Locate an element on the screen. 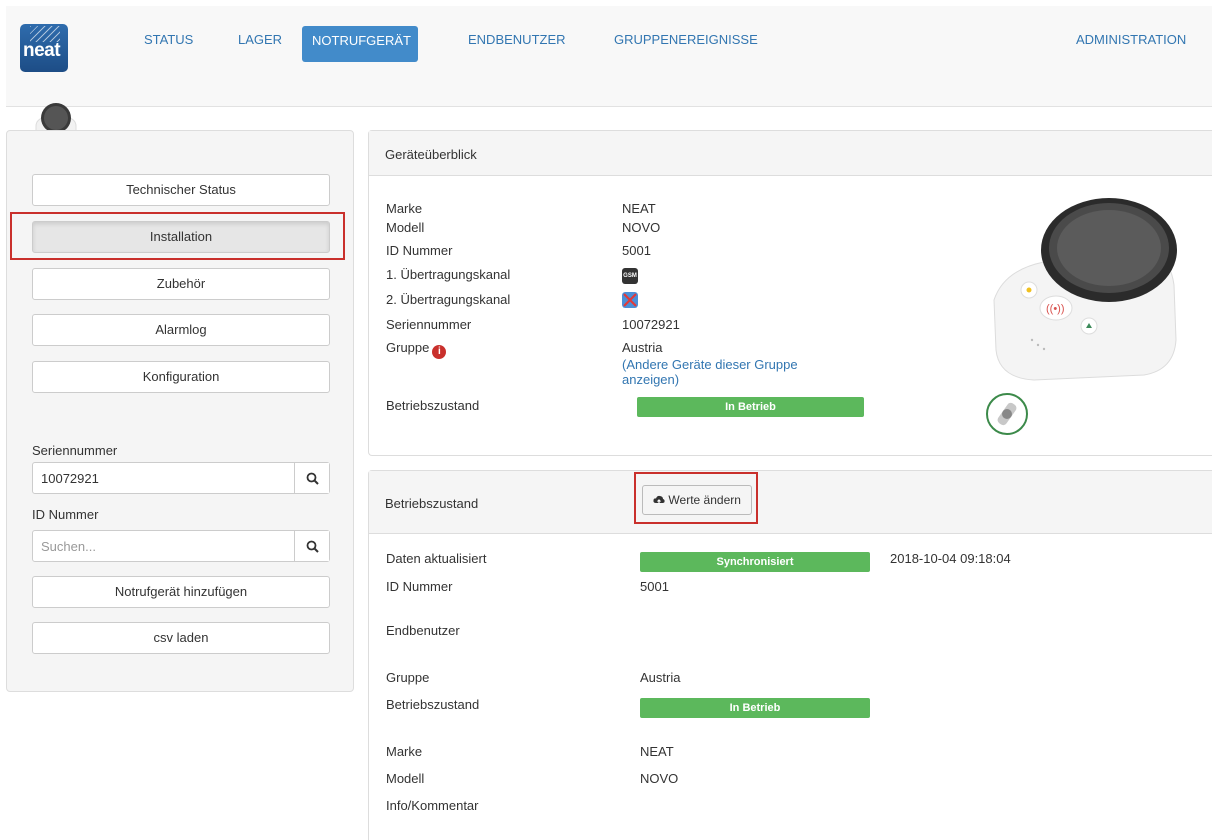 The image size is (1212, 840). neat-logo: neat is located at coordinates (44, 48).